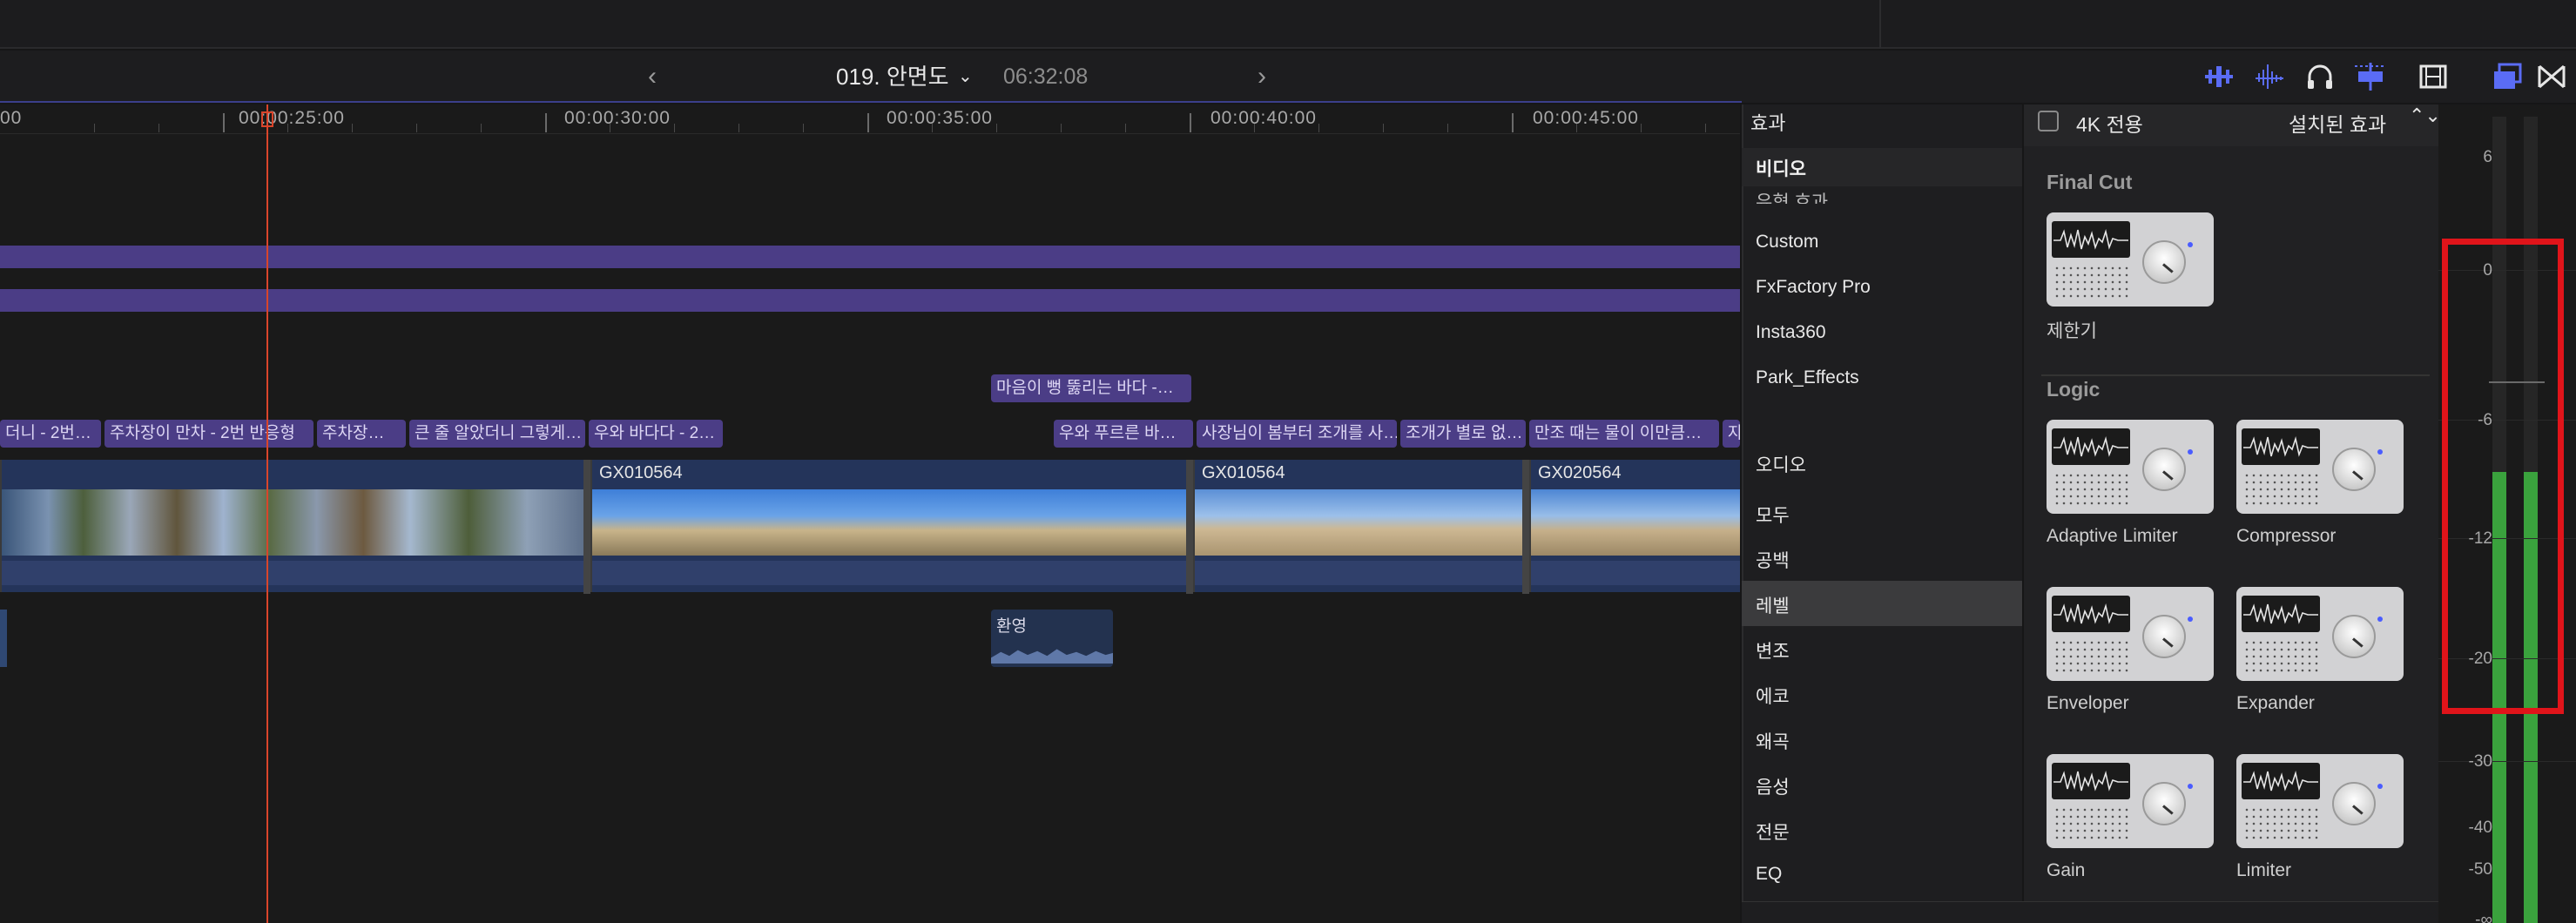 The width and height of the screenshot is (2576, 923). Describe the element at coordinates (2235, 375) in the screenshot. I see `section-divider` at that location.